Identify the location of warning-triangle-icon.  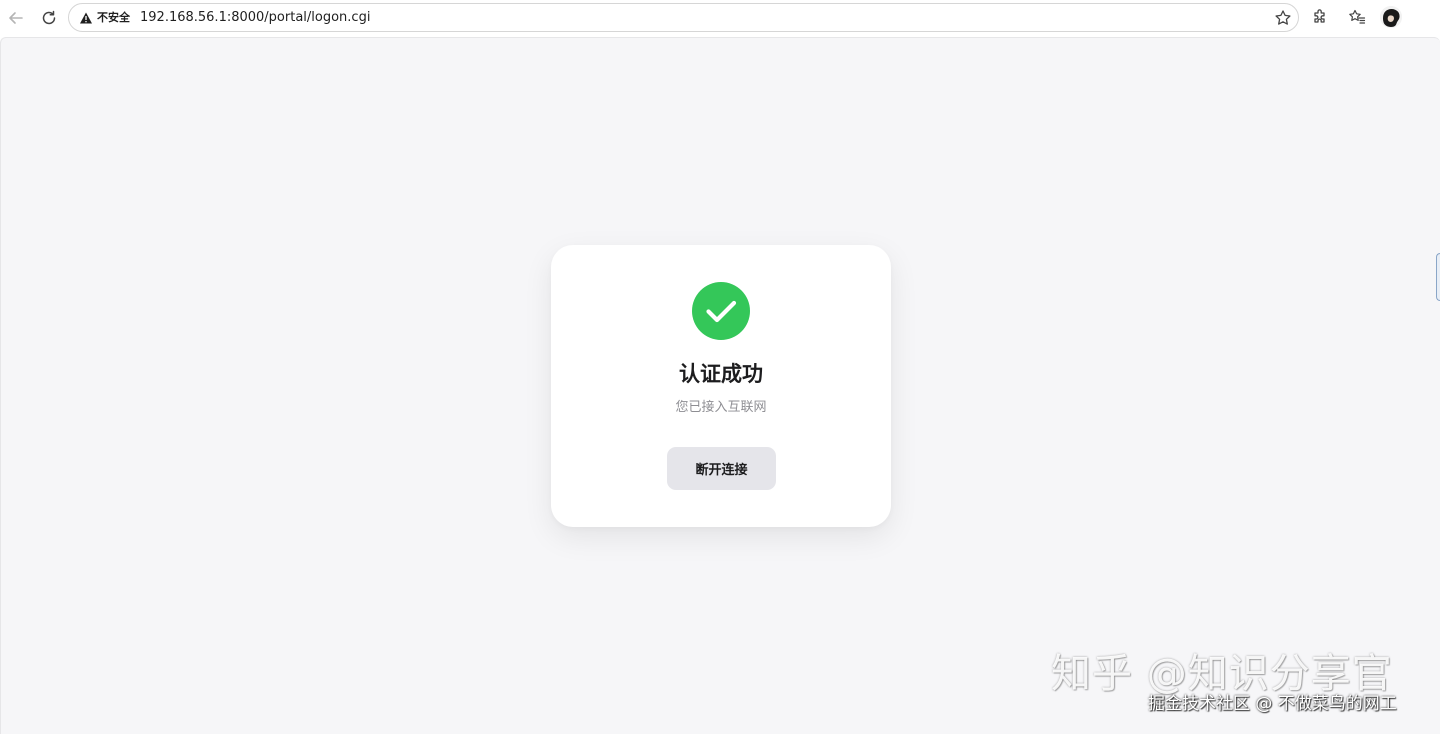
(86, 18).